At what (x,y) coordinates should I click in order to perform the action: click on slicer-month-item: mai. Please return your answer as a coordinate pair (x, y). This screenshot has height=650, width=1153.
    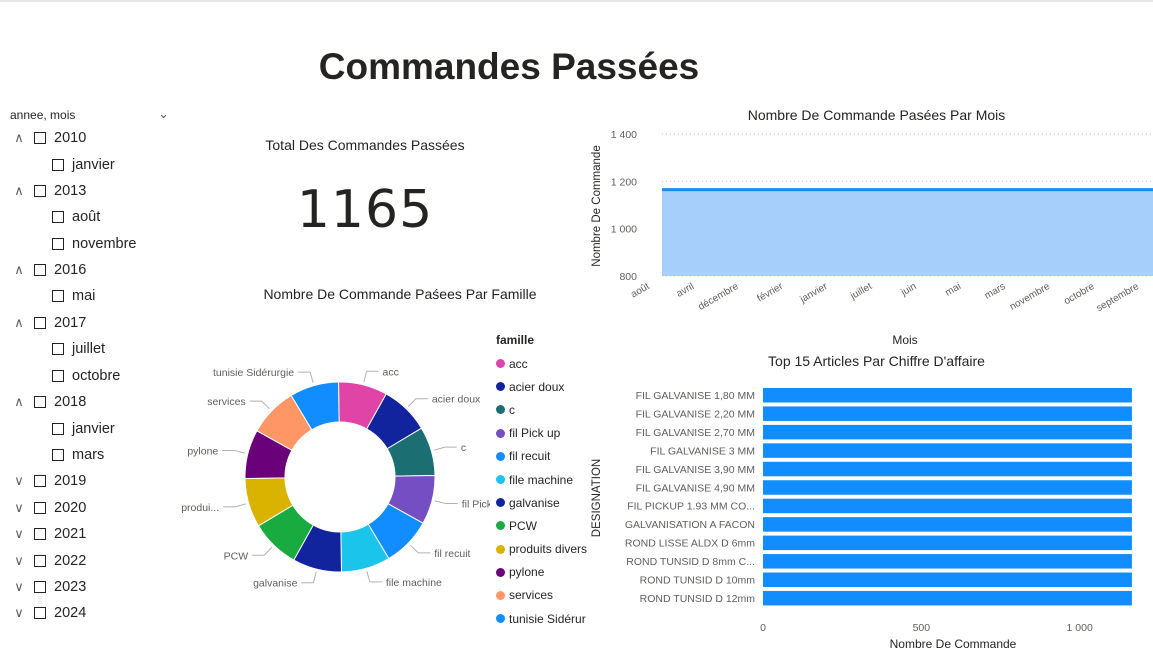
    Looking at the image, I should click on (73, 296).